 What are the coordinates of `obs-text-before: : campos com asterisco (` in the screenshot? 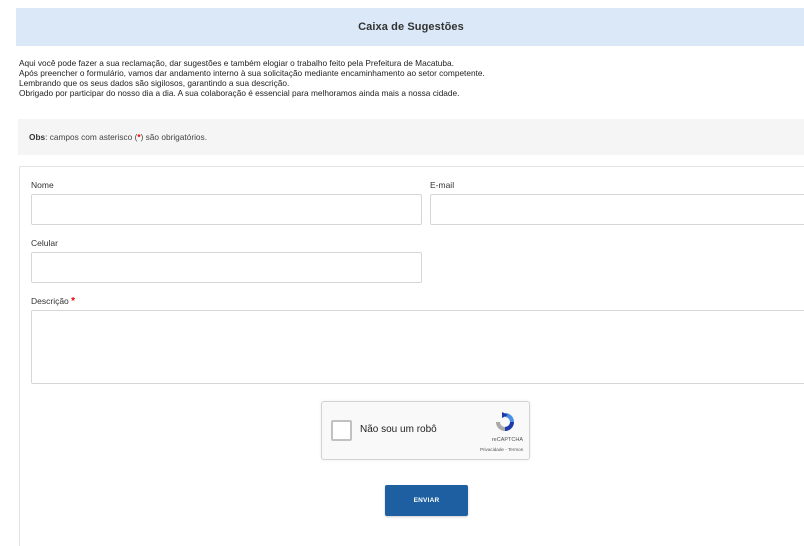 It's located at (91, 137).